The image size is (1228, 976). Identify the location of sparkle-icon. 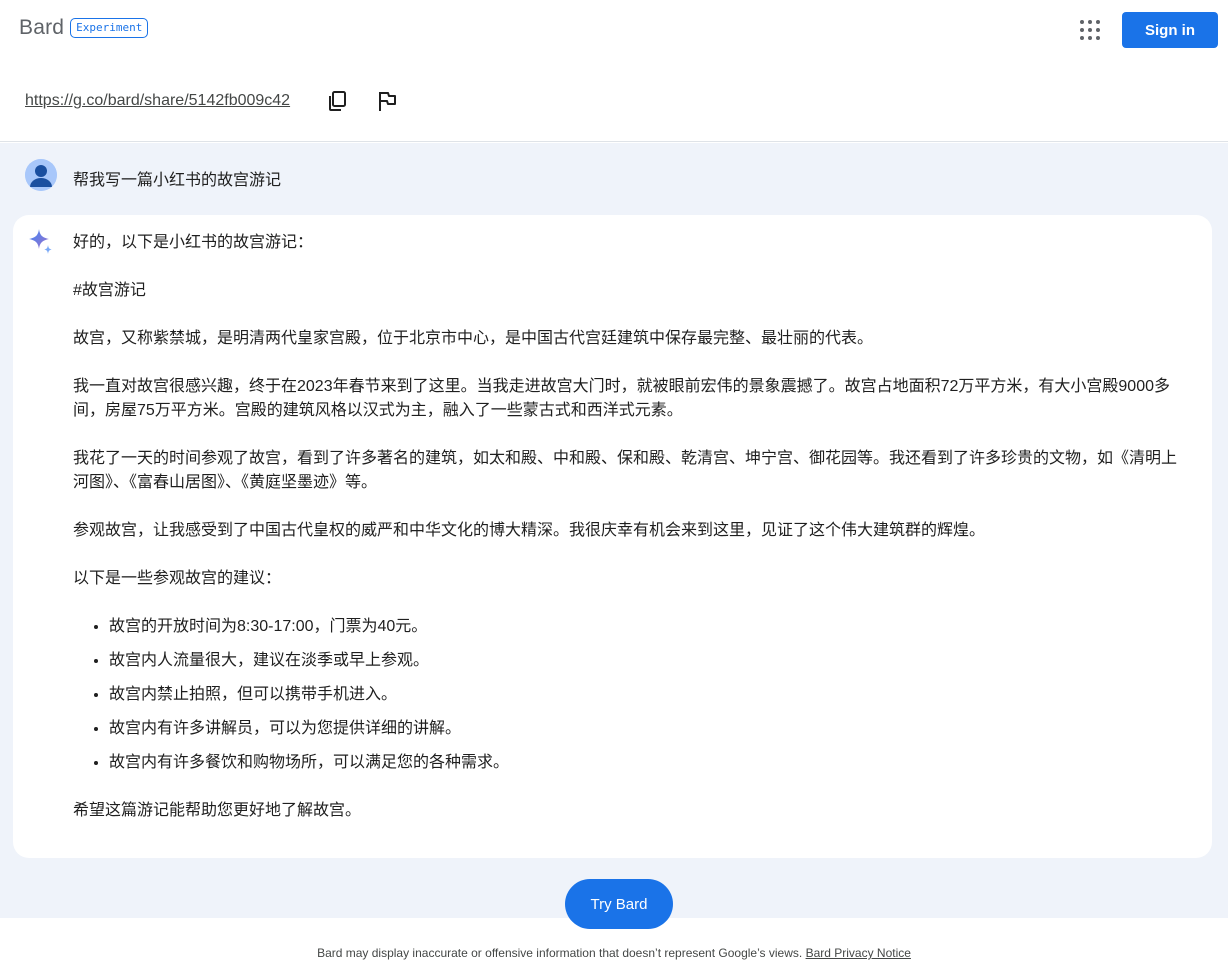
(41, 242).